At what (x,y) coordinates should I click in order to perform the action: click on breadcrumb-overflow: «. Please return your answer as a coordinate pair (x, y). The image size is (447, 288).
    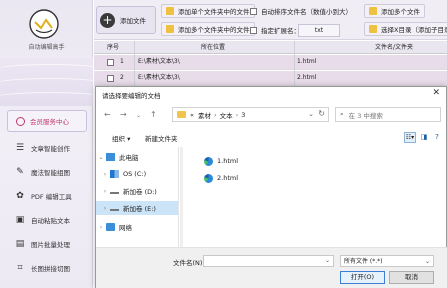
    Looking at the image, I should click on (192, 115).